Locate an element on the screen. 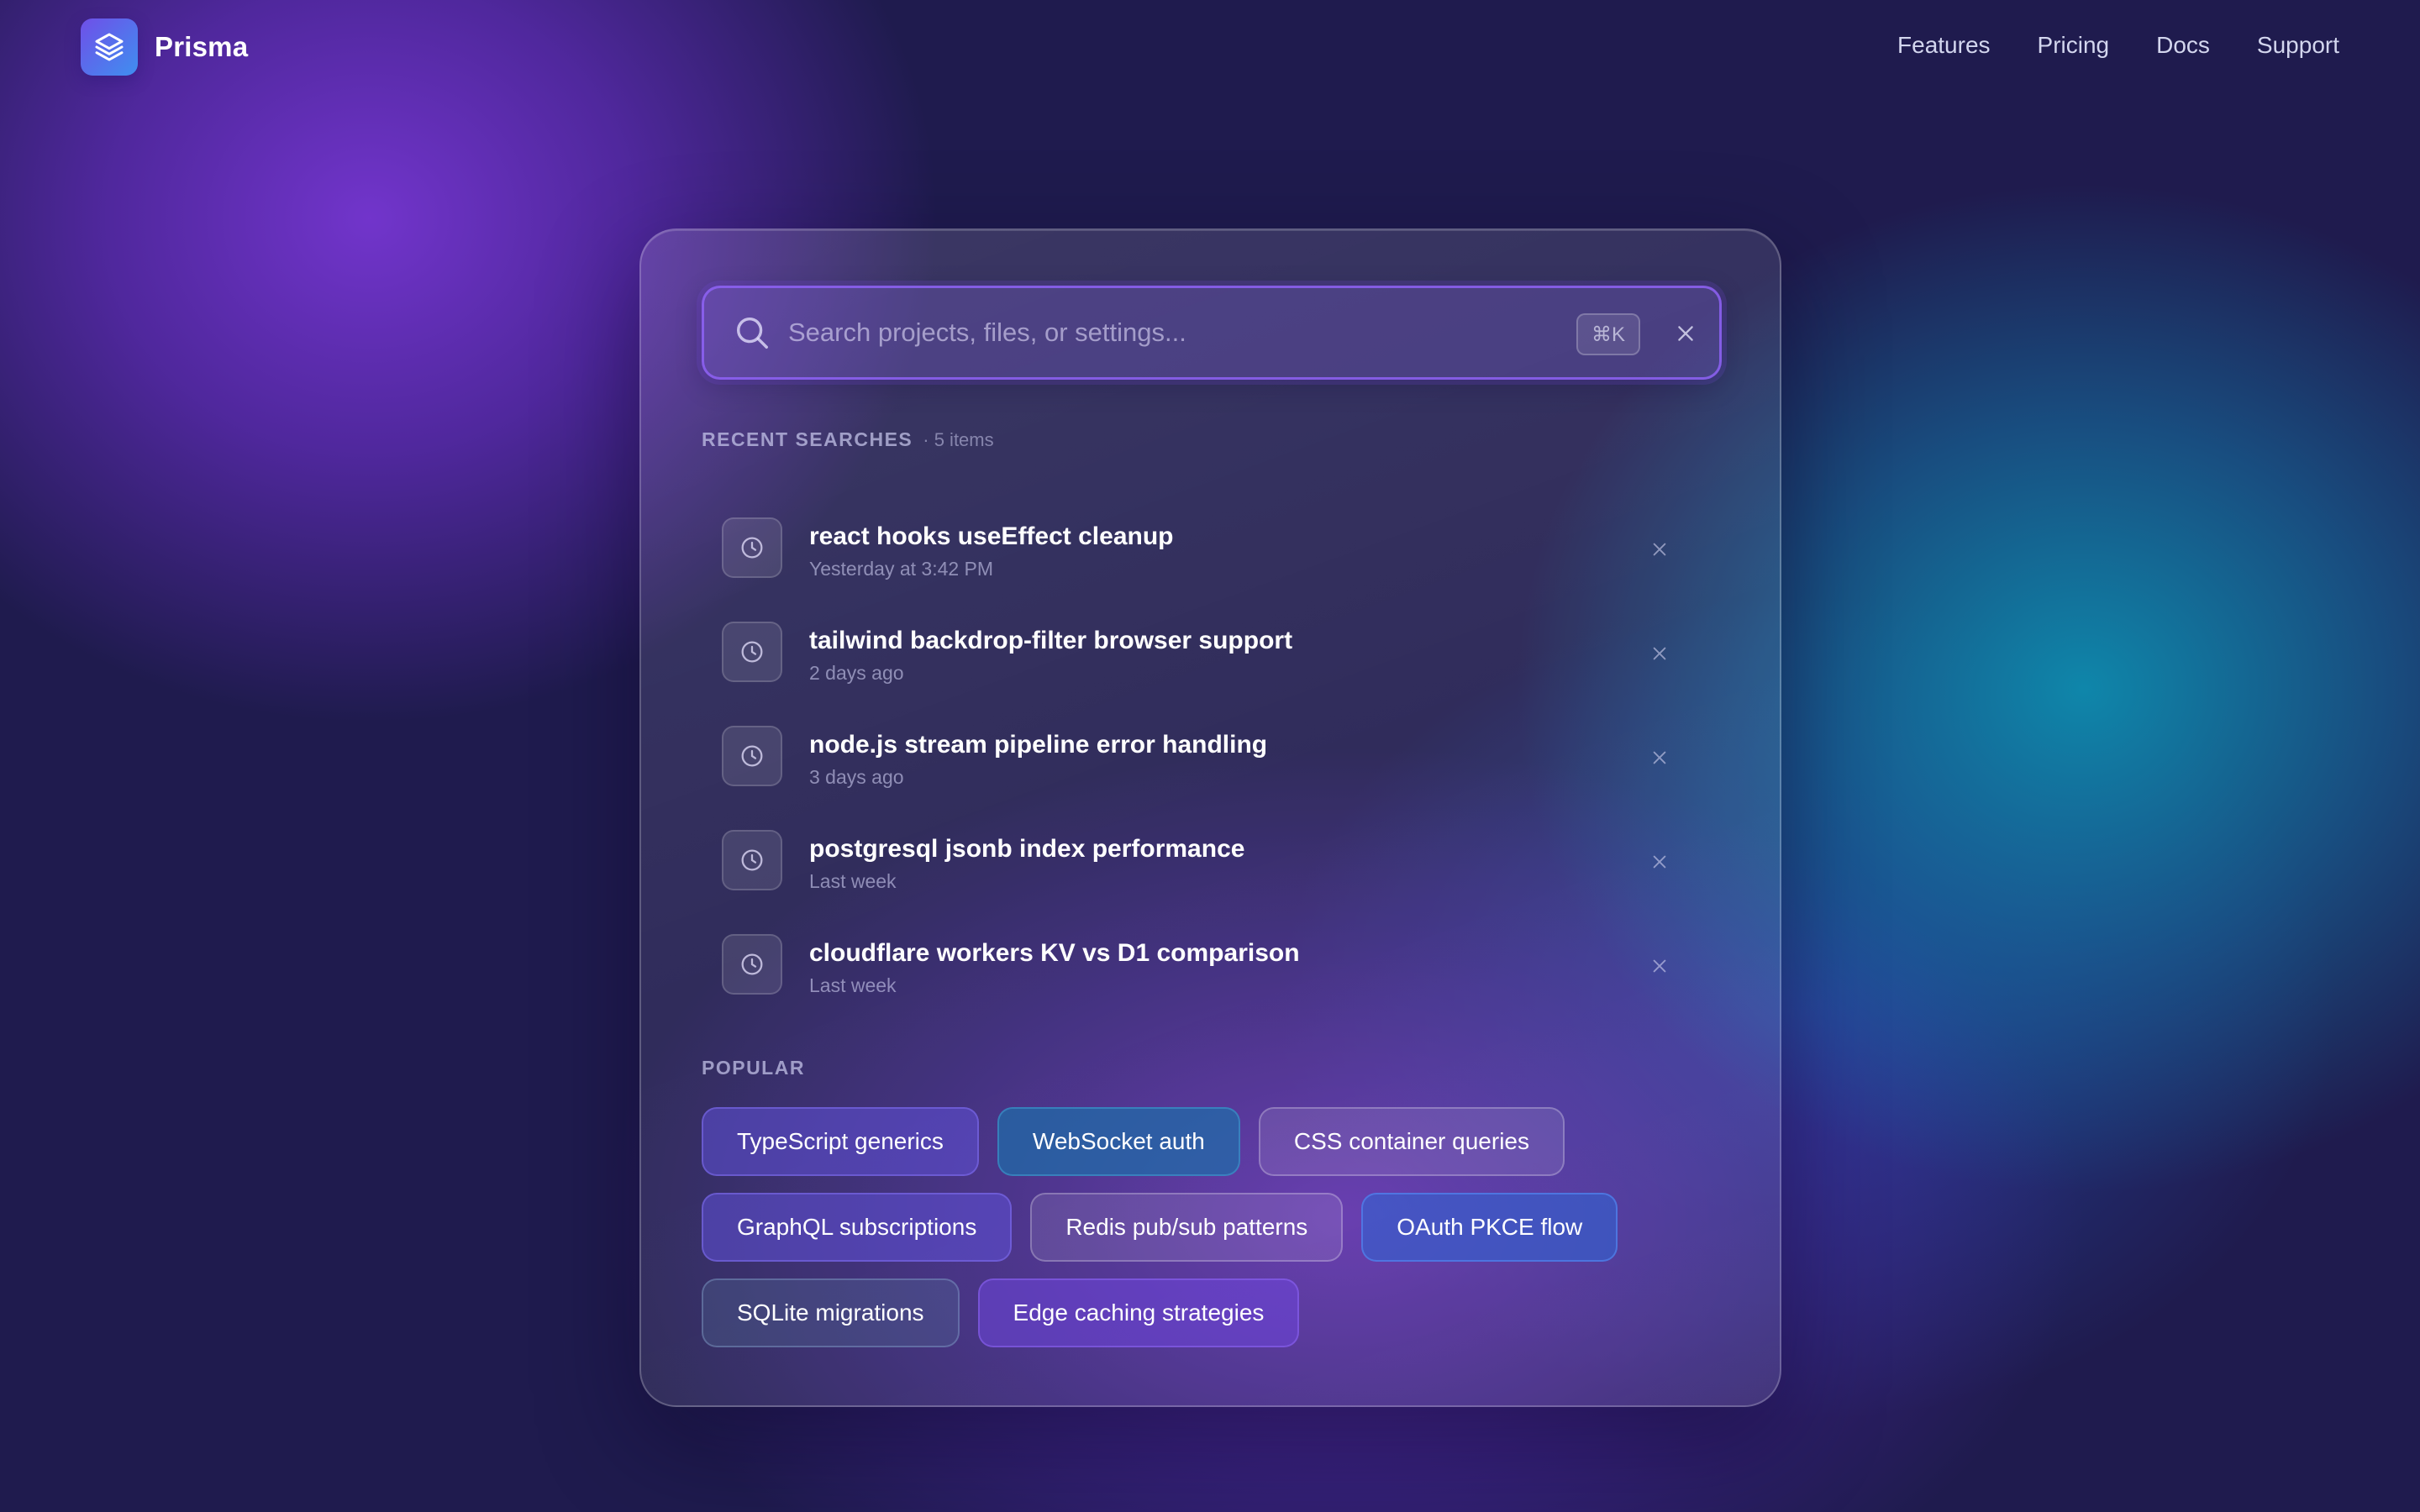 This screenshot has height=1512, width=2420. recent-searches-heading: RECENT SEARCHES · 5 items is located at coordinates (848, 439).